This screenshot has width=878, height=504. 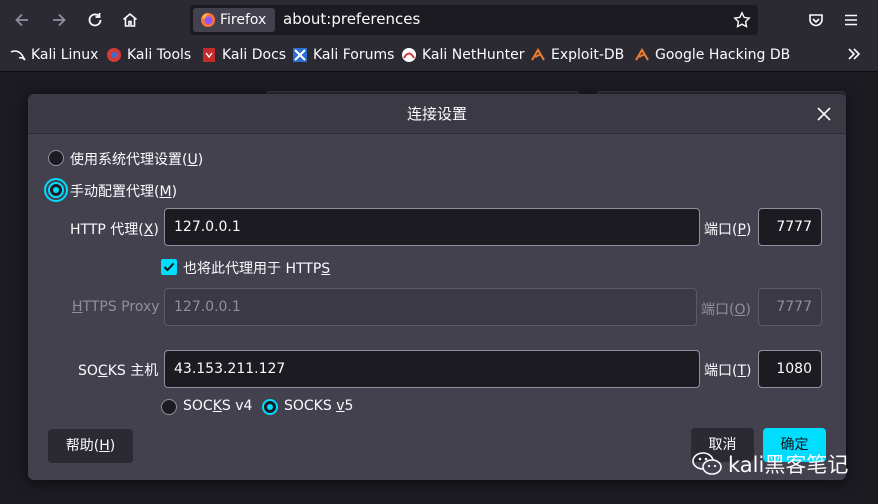 What do you see at coordinates (252, 269) in the screenshot?
I see `label-text: 也将此代理用于 HTTP` at bounding box center [252, 269].